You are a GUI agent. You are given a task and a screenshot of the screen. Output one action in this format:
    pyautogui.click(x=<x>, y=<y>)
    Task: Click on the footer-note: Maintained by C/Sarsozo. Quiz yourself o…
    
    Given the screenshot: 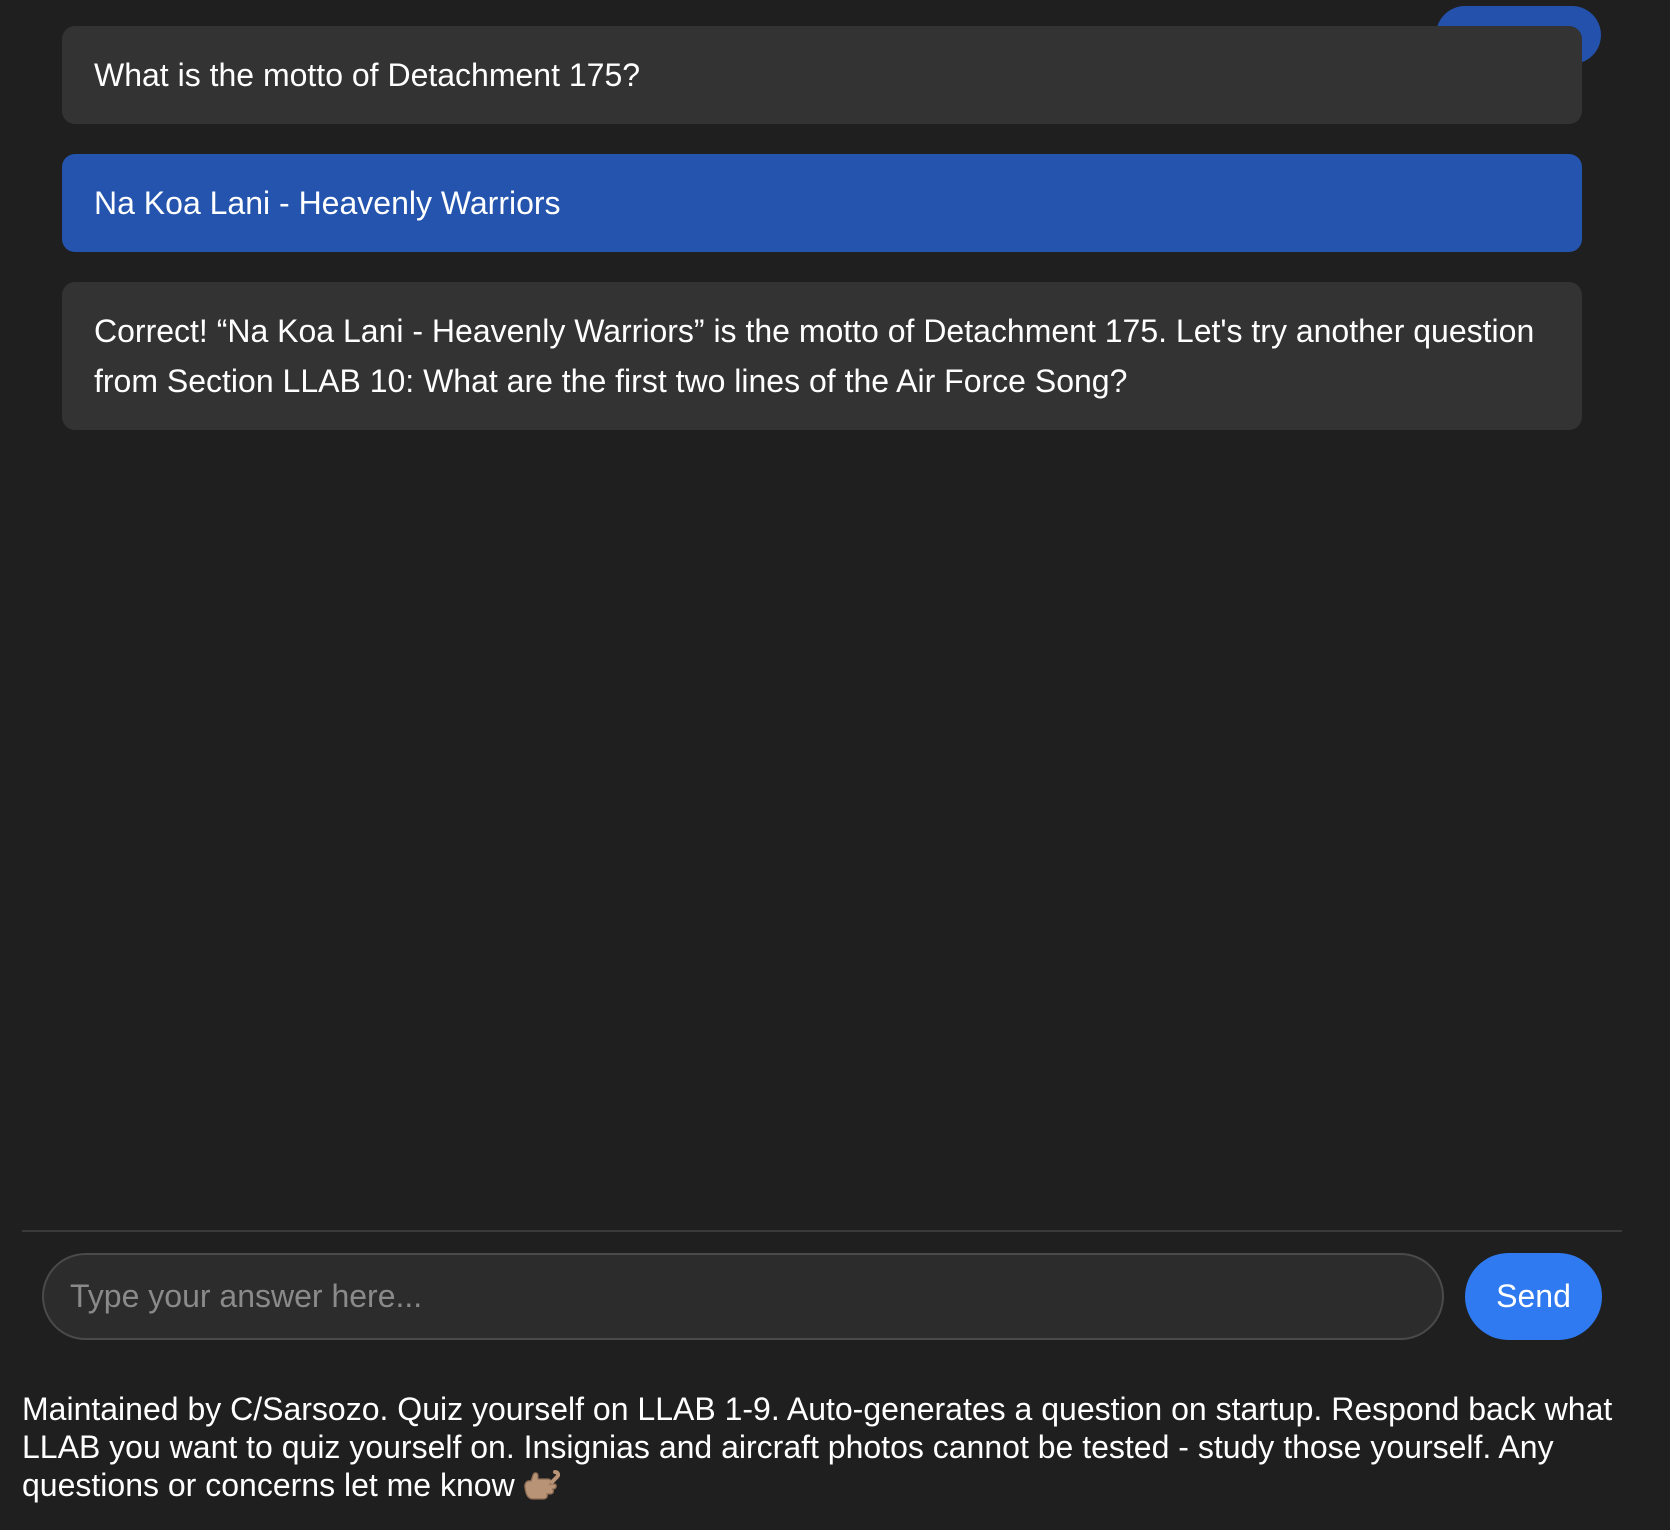 What is the action you would take?
    pyautogui.click(x=837, y=1447)
    